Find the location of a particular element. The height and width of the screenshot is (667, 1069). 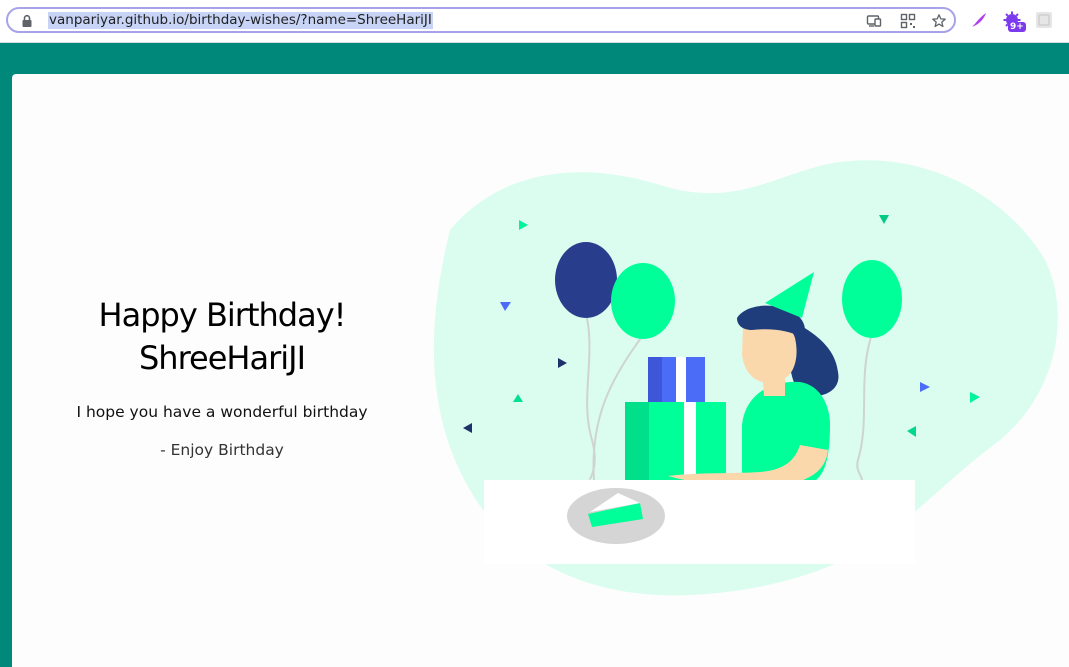

greeting-signature: - Enjoy Birthday is located at coordinates (222, 450).